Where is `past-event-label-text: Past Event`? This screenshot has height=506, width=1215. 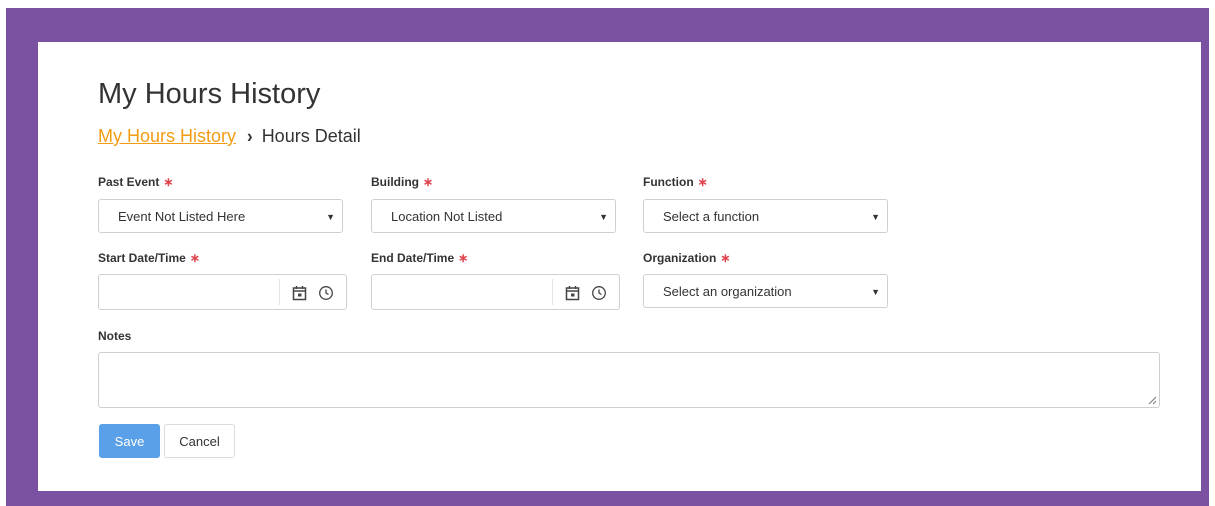 past-event-label-text: Past Event is located at coordinates (129, 182).